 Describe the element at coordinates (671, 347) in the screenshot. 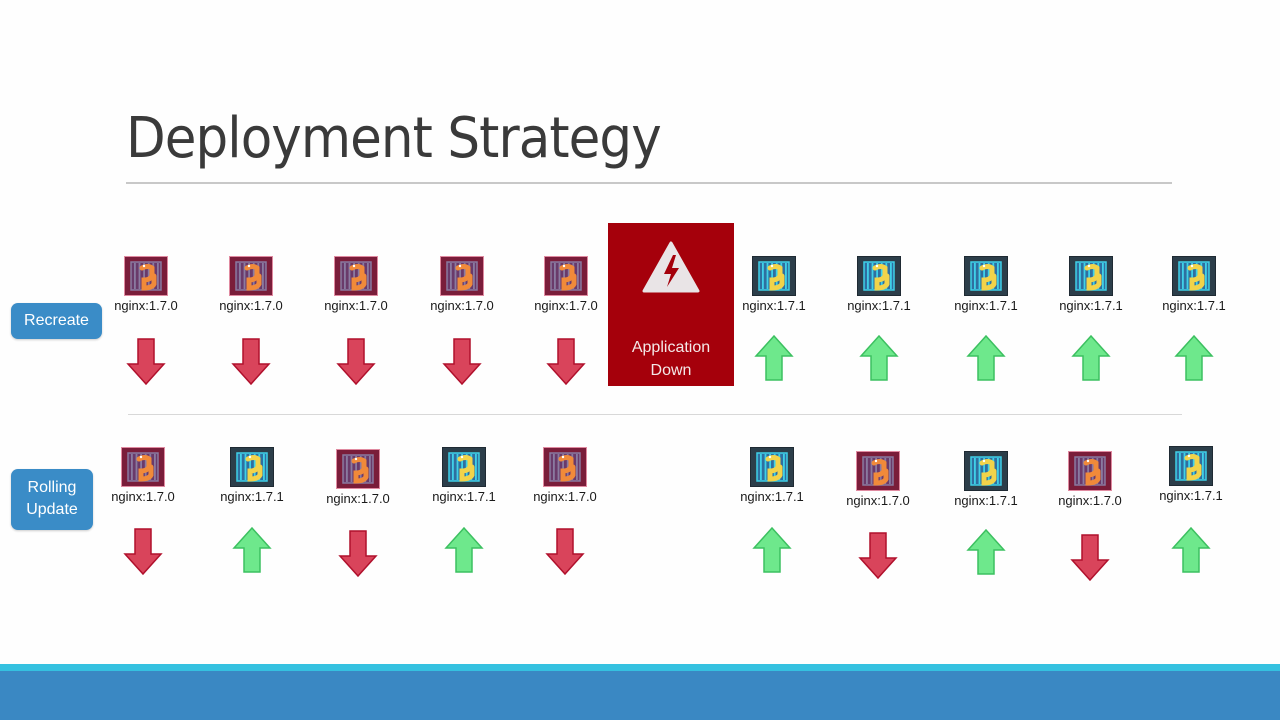

I see `app-down-line1: Application` at that location.